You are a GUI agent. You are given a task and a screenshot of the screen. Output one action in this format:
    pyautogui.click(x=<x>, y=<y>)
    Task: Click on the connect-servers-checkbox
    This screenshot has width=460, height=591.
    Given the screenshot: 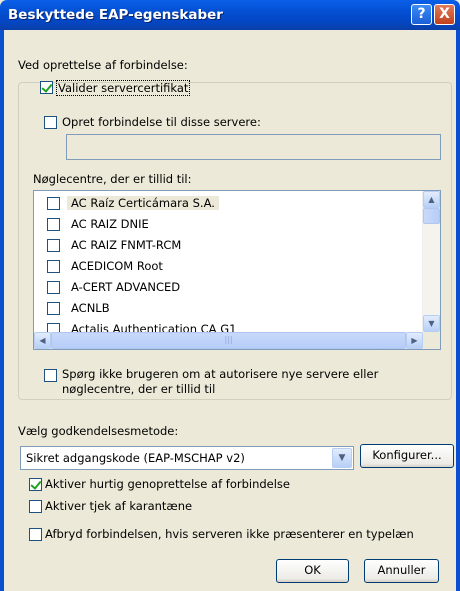 What is the action you would take?
    pyautogui.click(x=50, y=122)
    